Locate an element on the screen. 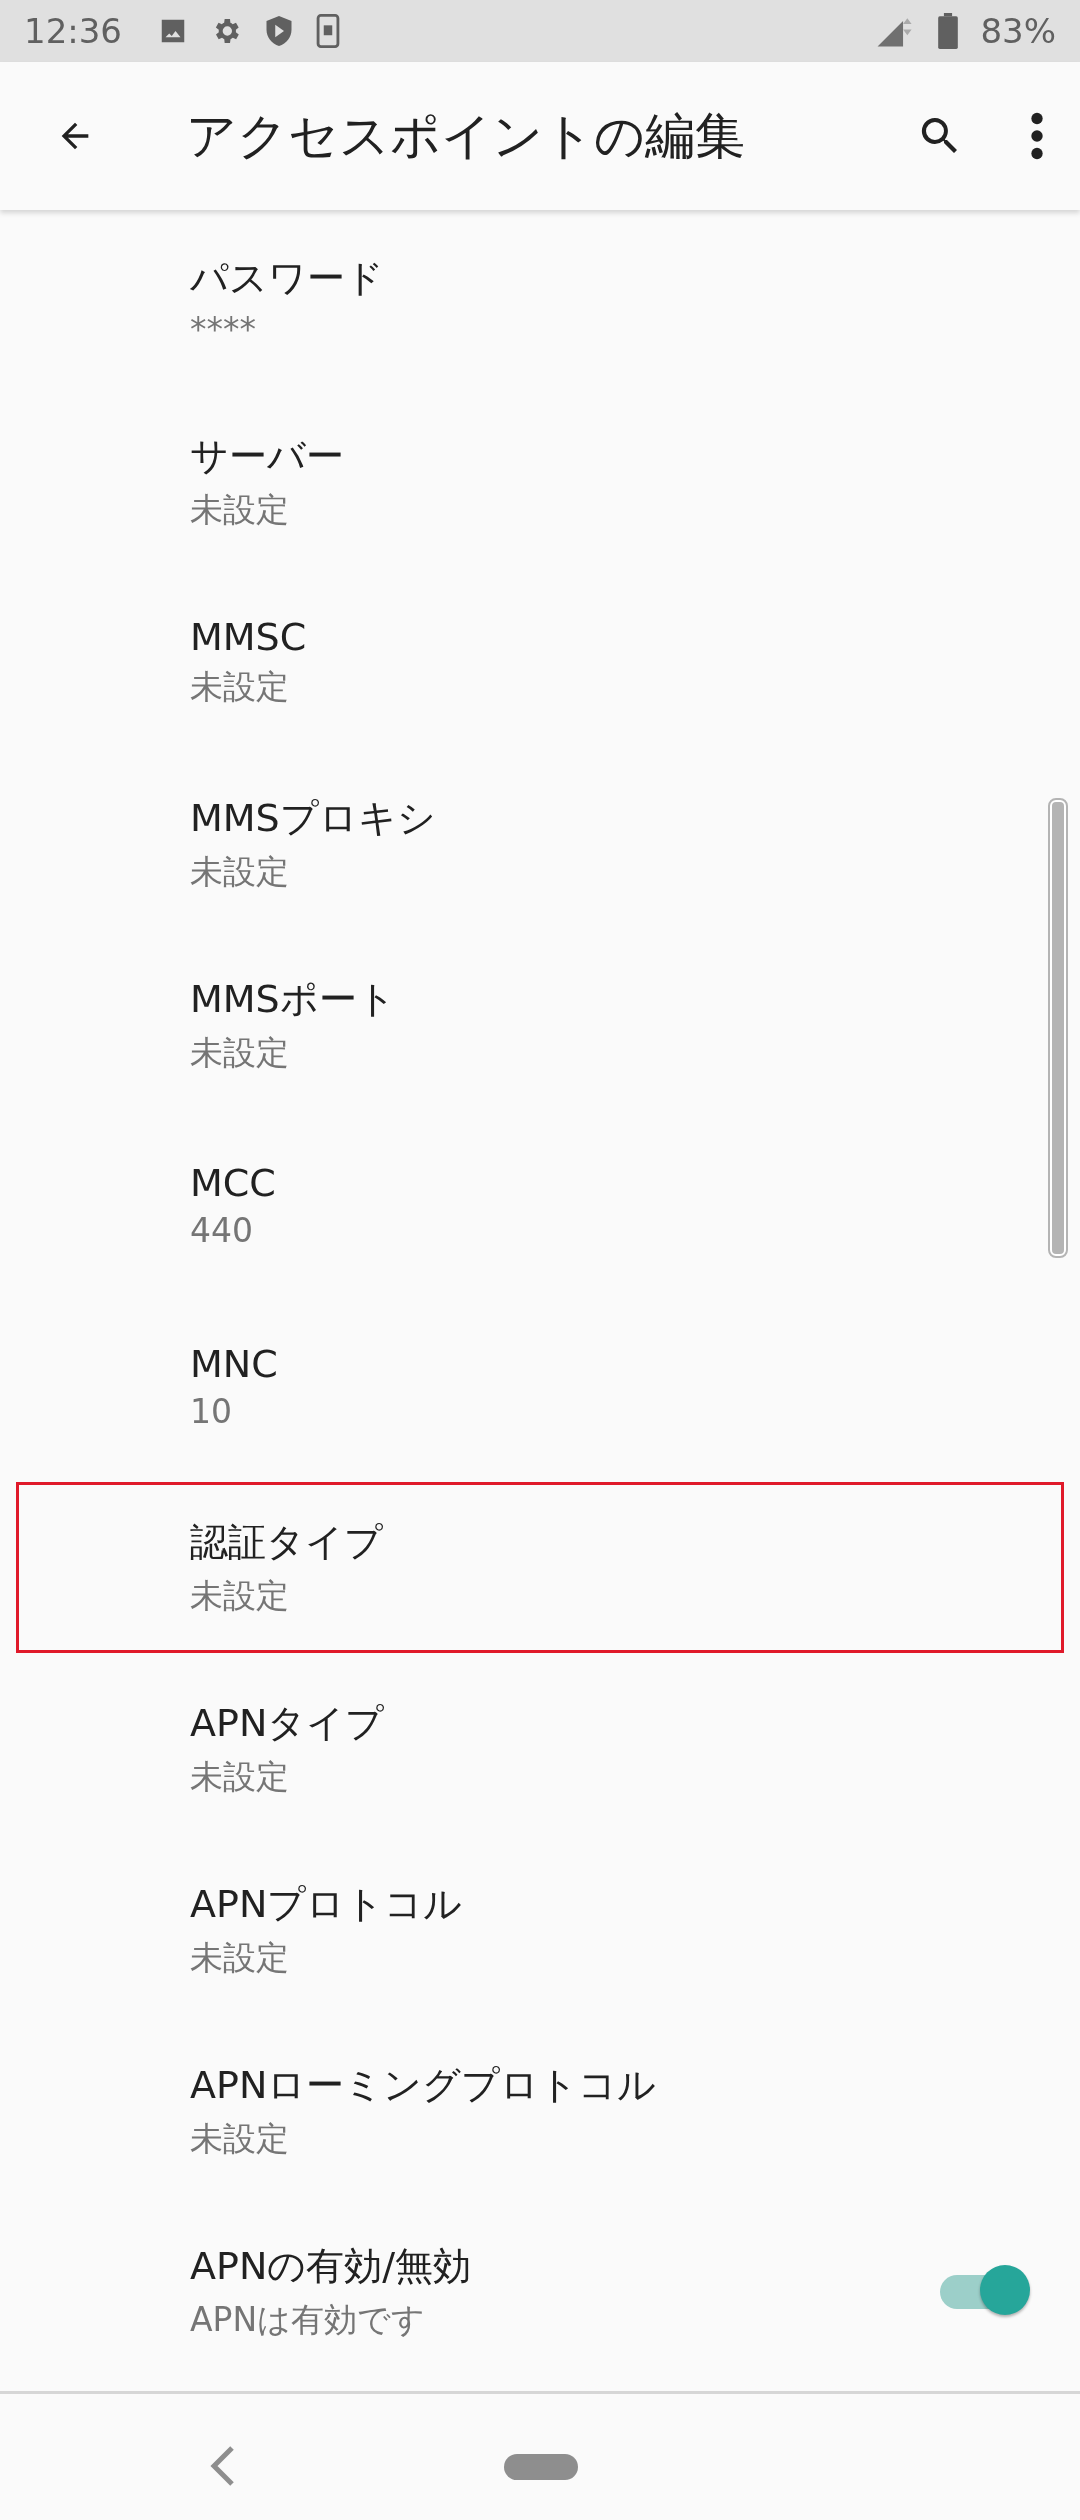 This screenshot has height=2520, width=1080. setting-title: MMSC is located at coordinates (249, 637).